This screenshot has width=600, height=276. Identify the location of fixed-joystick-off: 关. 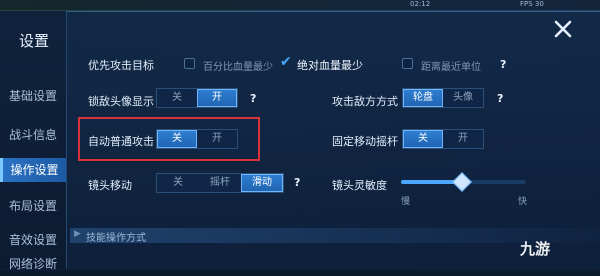
(423, 139).